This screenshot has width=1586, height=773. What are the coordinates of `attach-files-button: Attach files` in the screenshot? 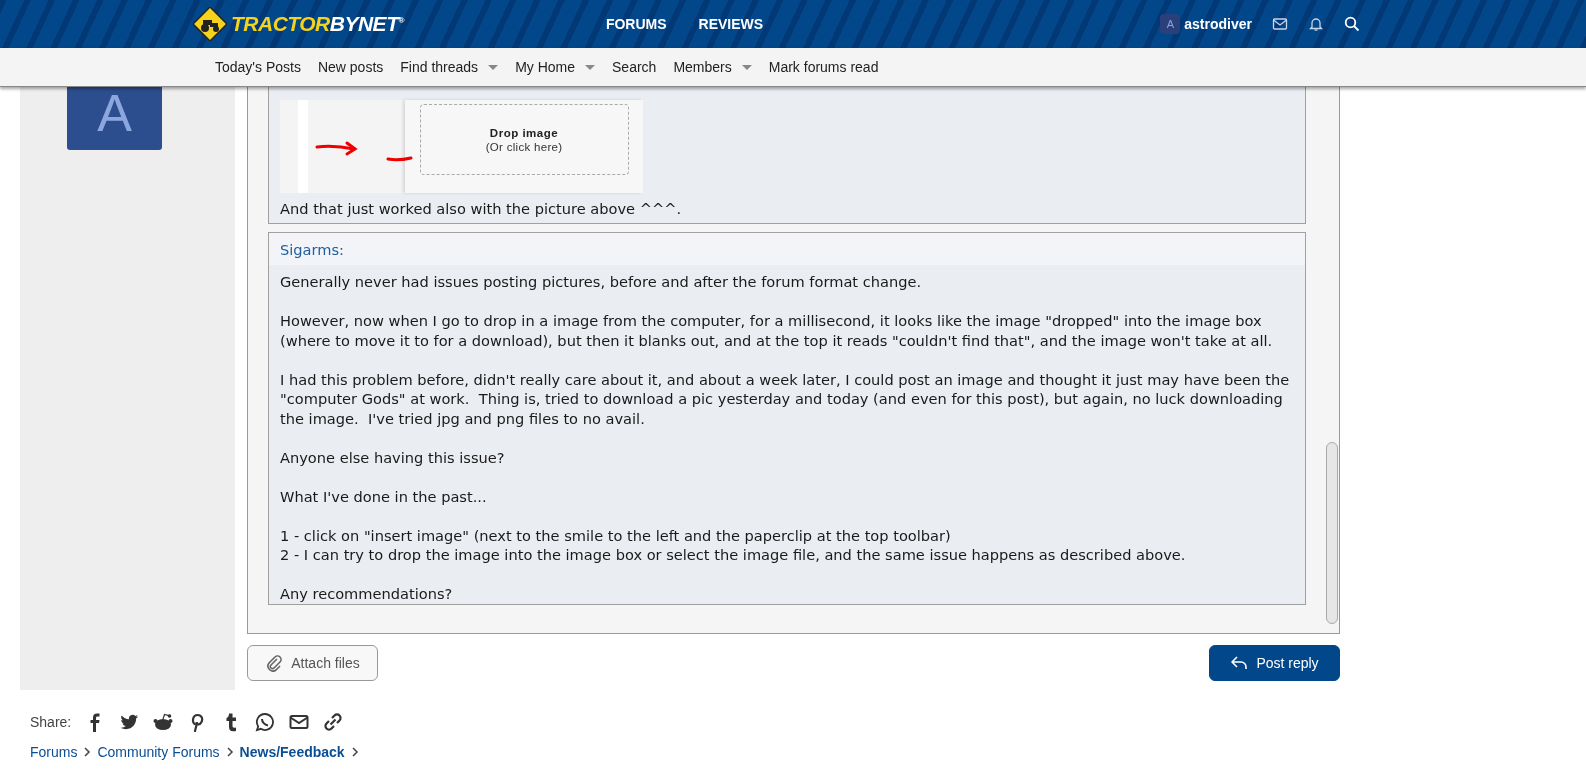 It's located at (312, 663).